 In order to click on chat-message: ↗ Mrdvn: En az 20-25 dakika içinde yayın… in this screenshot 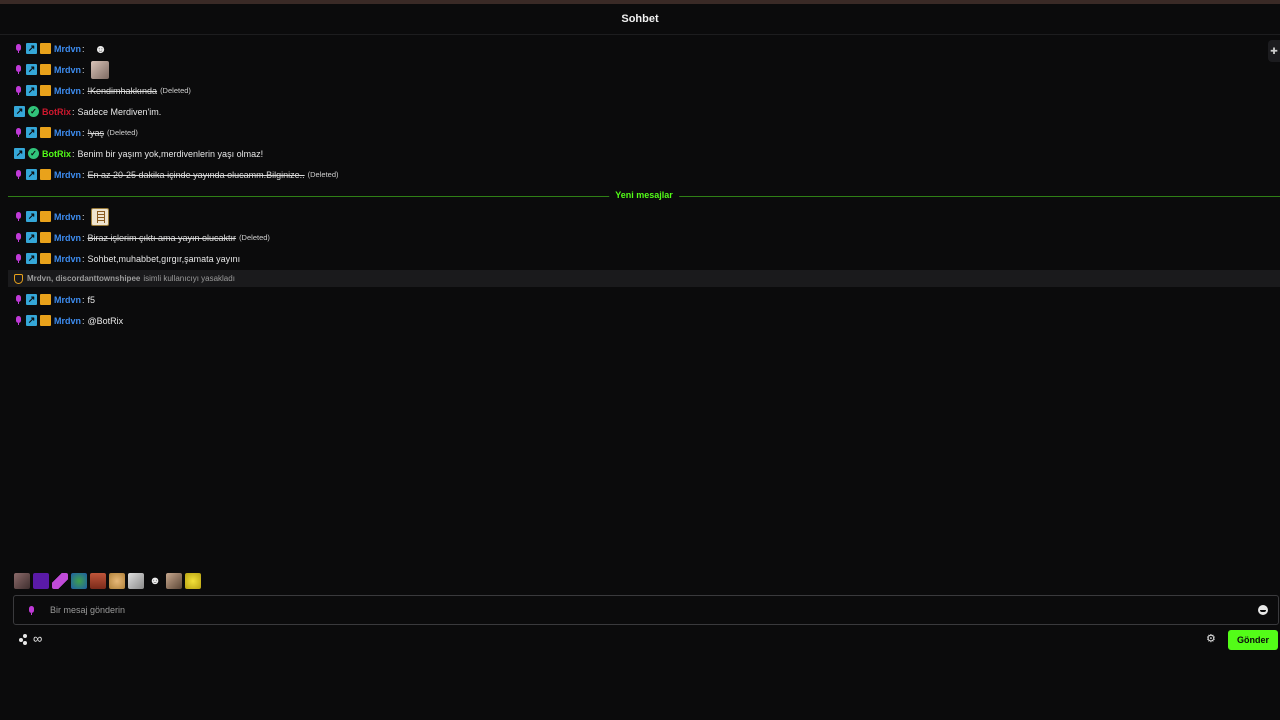, I will do `click(640, 174)`.